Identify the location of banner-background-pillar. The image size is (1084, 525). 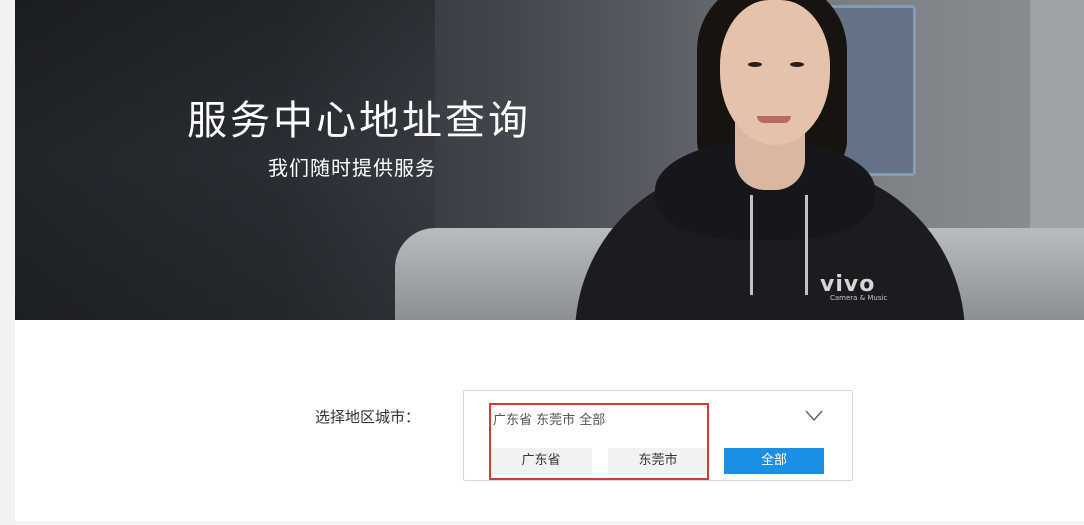
(1057, 115).